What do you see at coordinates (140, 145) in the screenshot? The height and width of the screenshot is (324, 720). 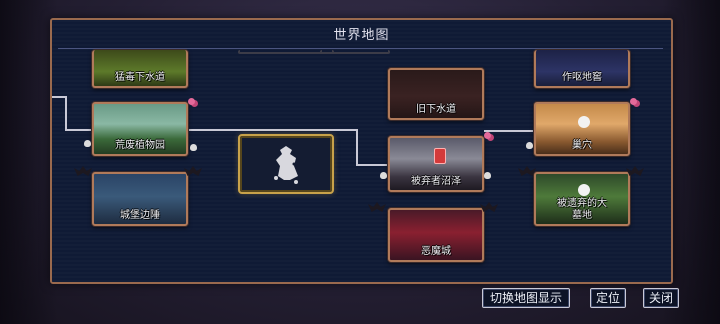 I see `node-label: 荒废植物园` at bounding box center [140, 145].